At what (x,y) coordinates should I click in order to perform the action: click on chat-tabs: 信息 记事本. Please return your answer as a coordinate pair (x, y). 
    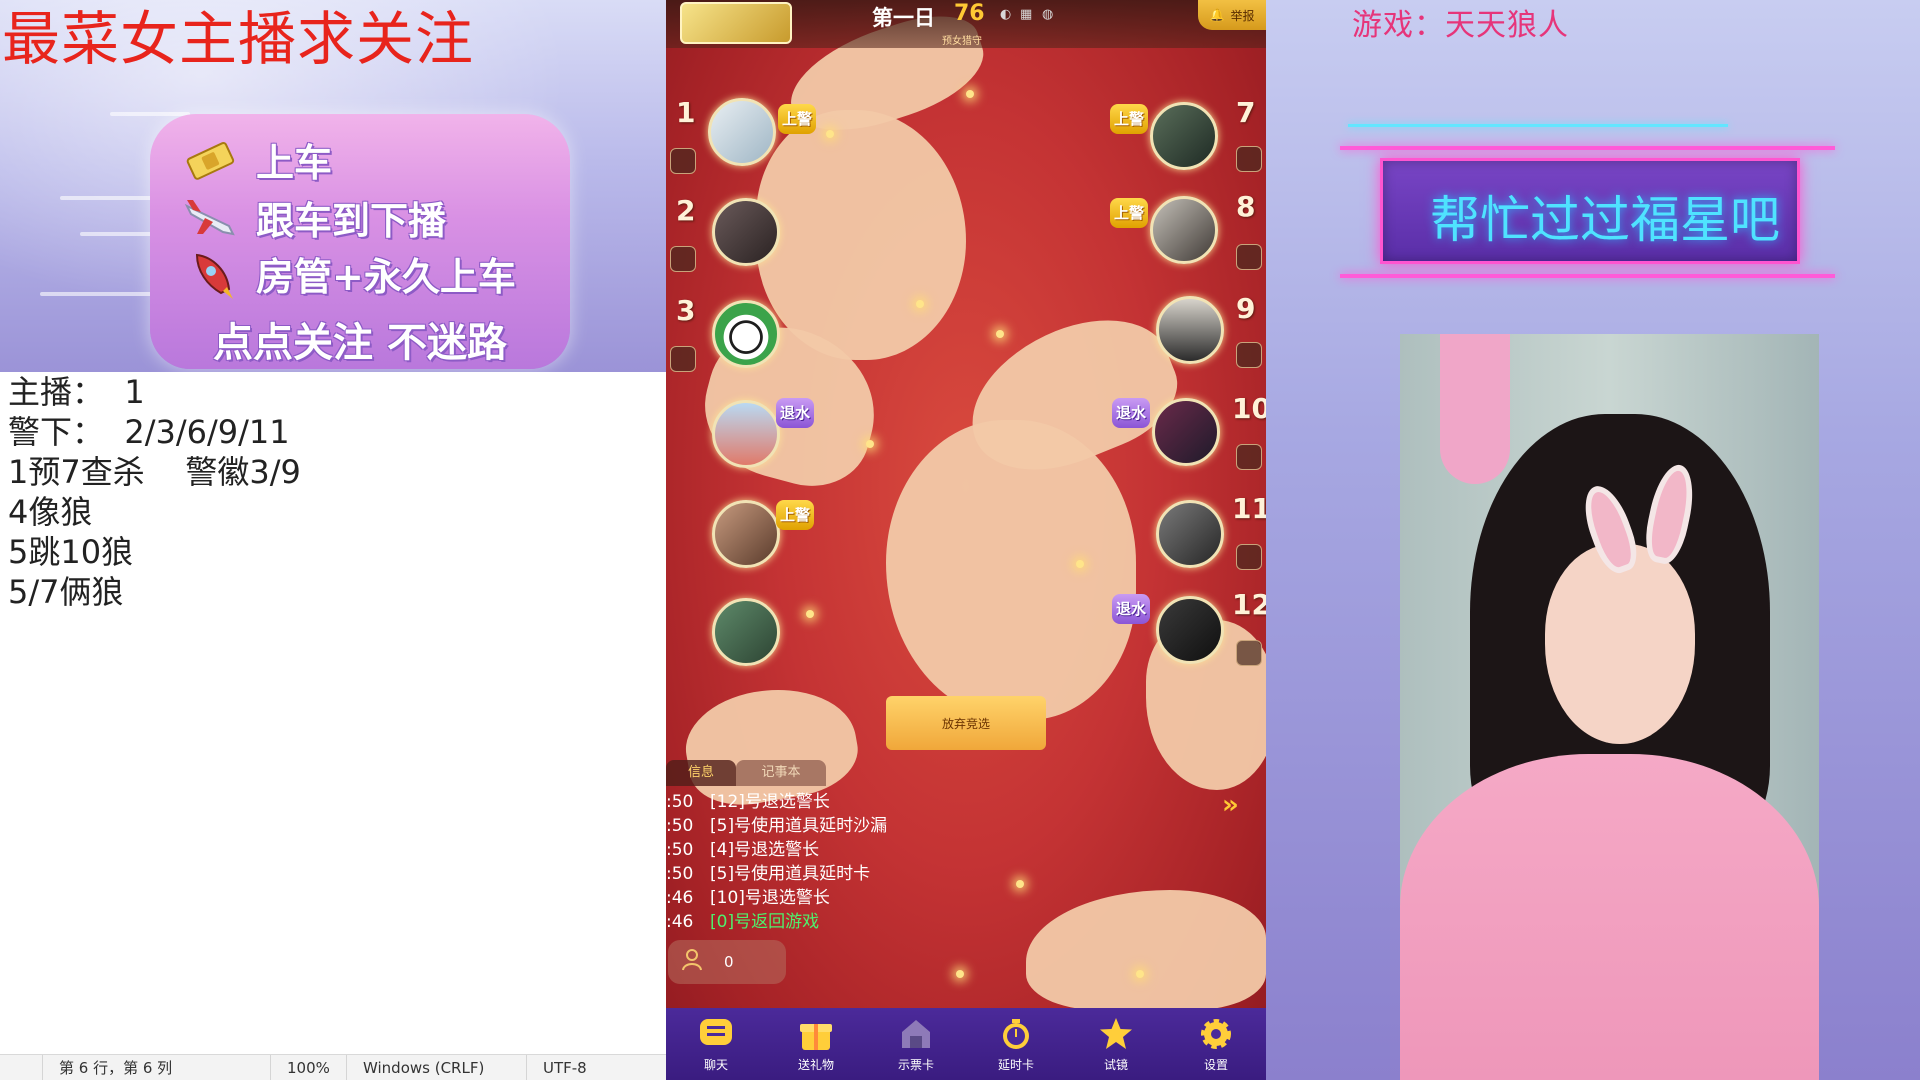
    Looking at the image, I should click on (746, 773).